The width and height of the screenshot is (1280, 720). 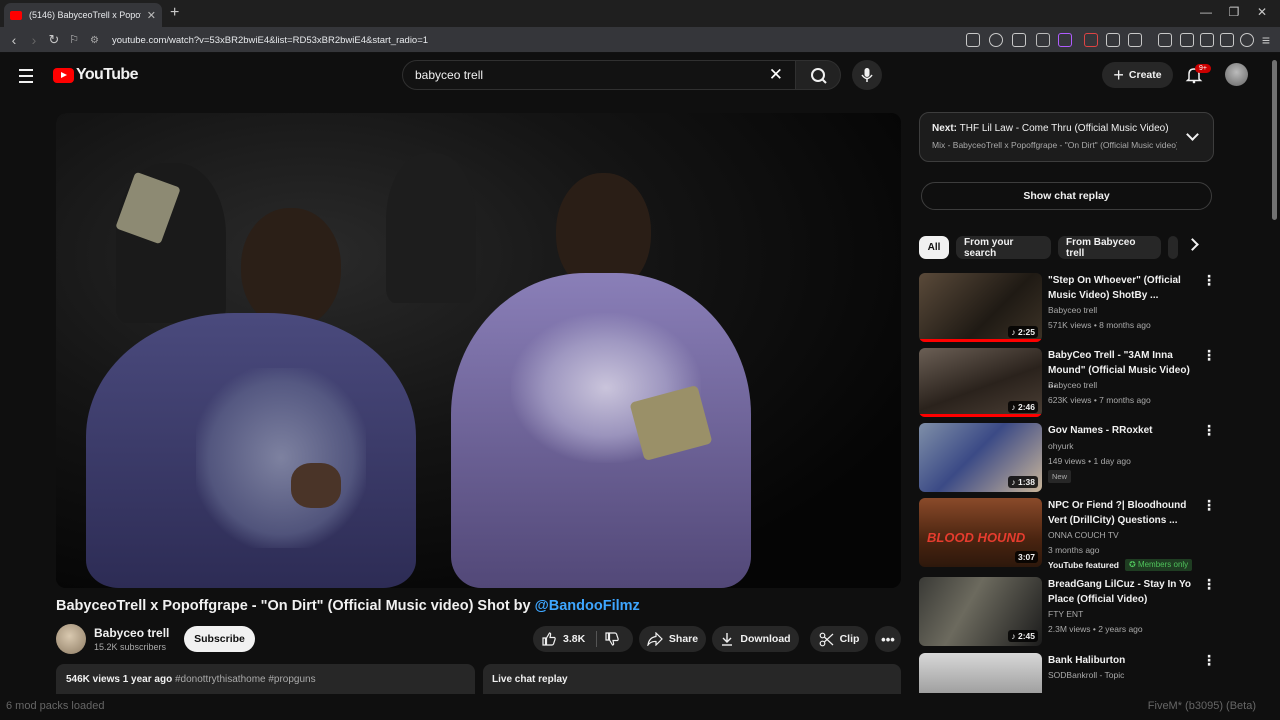 I want to click on site-info-icon: ⚙, so click(x=97, y=40).